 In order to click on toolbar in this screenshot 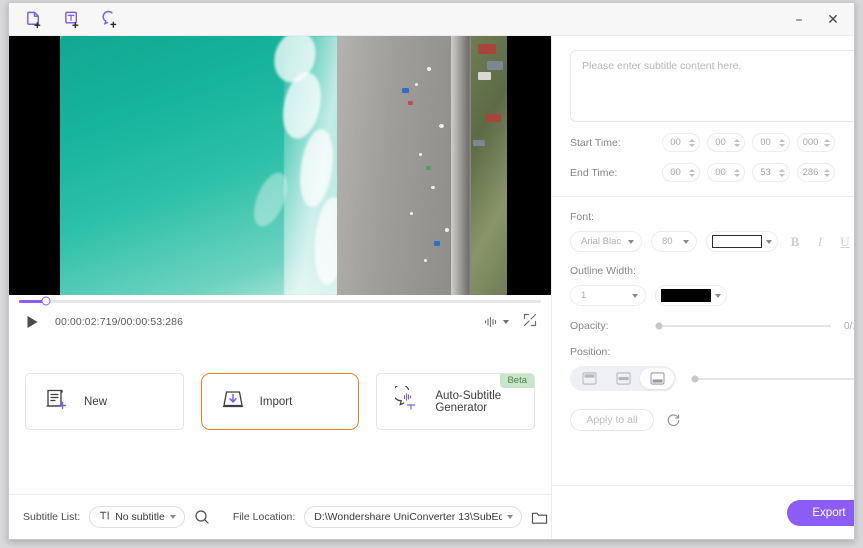, I will do `click(65, 19)`.